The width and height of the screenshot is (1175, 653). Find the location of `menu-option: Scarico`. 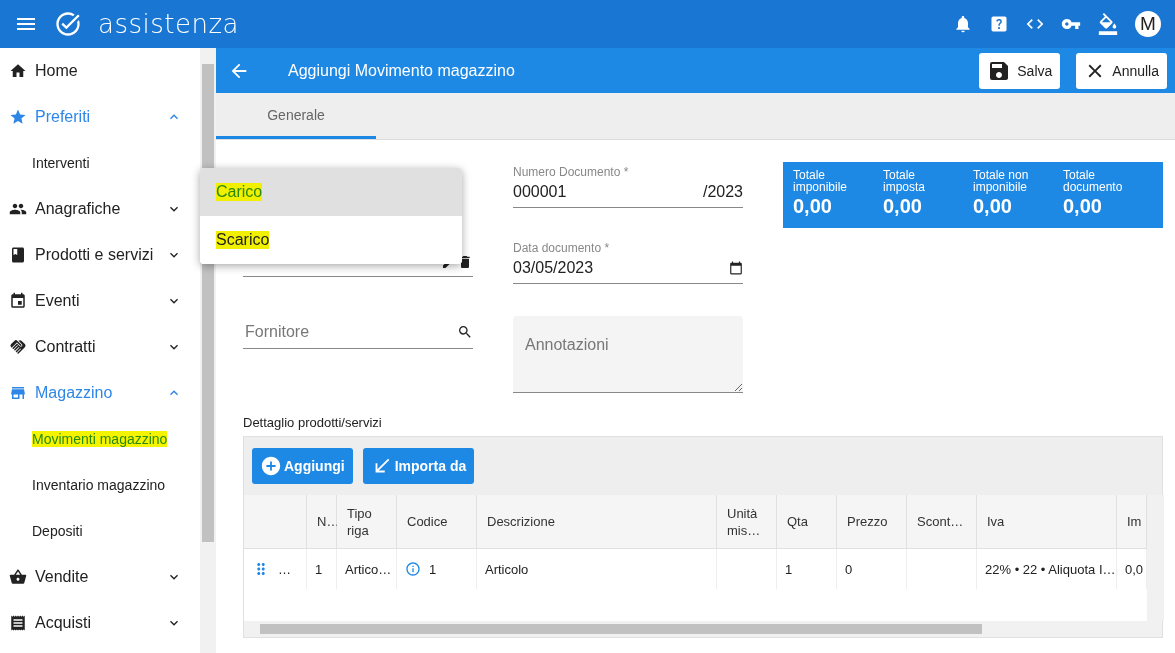

menu-option: Scarico is located at coordinates (331, 240).